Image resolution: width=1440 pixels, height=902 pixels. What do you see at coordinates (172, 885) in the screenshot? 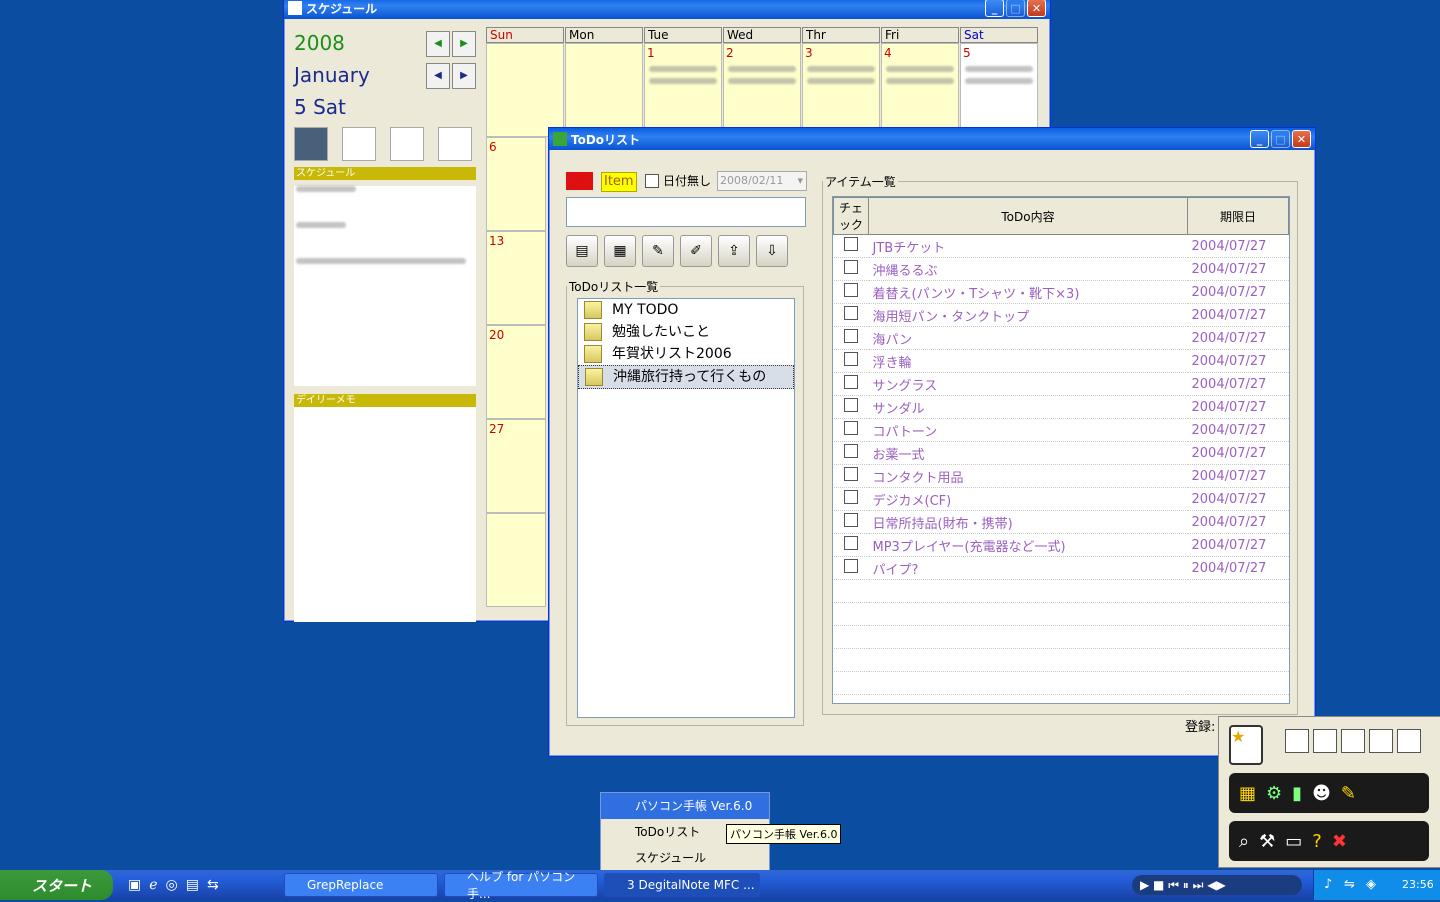
I see `browser-icon: ◎` at bounding box center [172, 885].